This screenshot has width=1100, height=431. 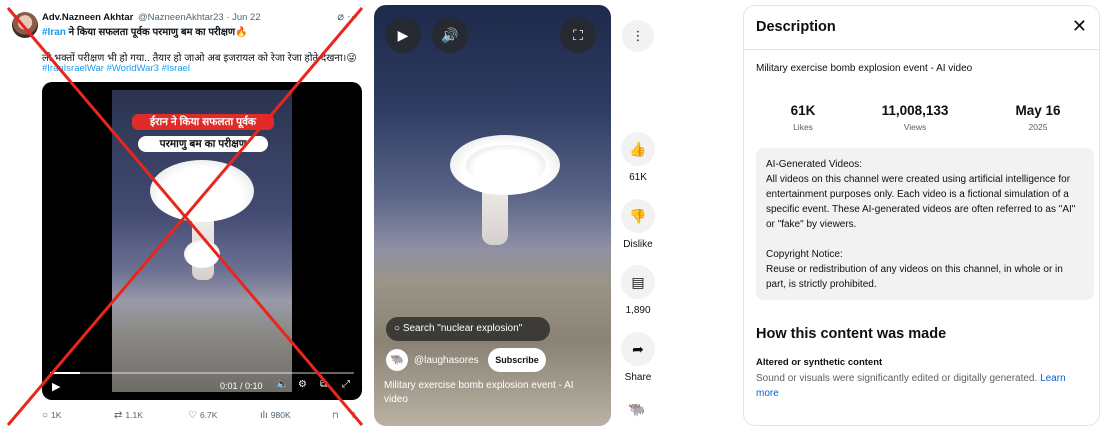 I want to click on play-button: ▶, so click(x=403, y=35).